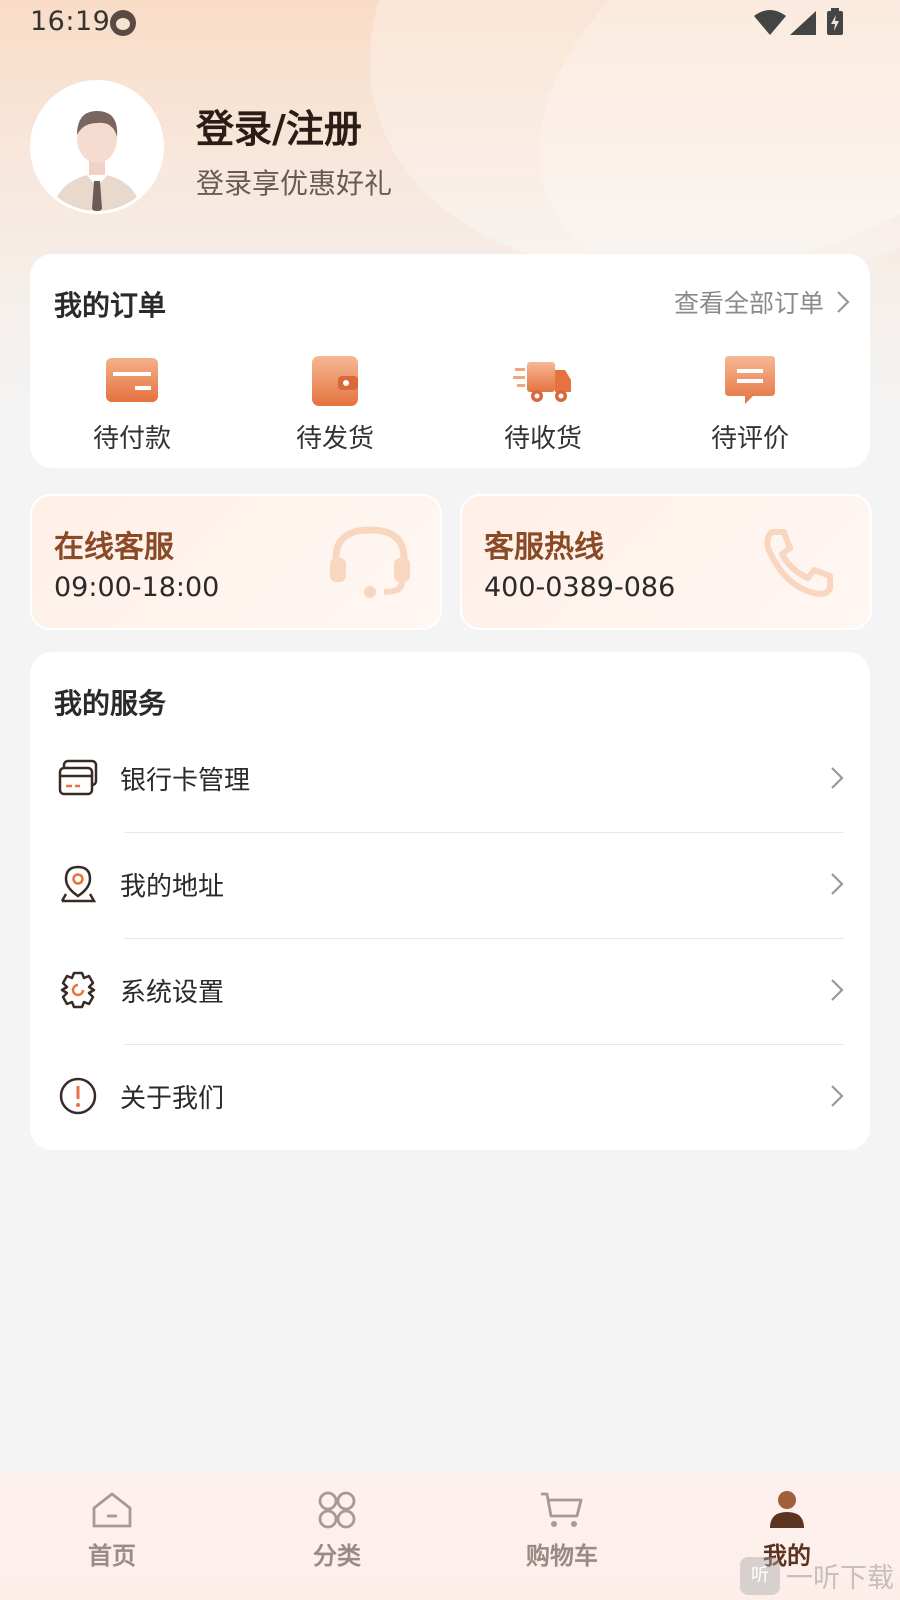  Describe the element at coordinates (760, 1575) in the screenshot. I see `watermark-logo-icon: 听` at that location.